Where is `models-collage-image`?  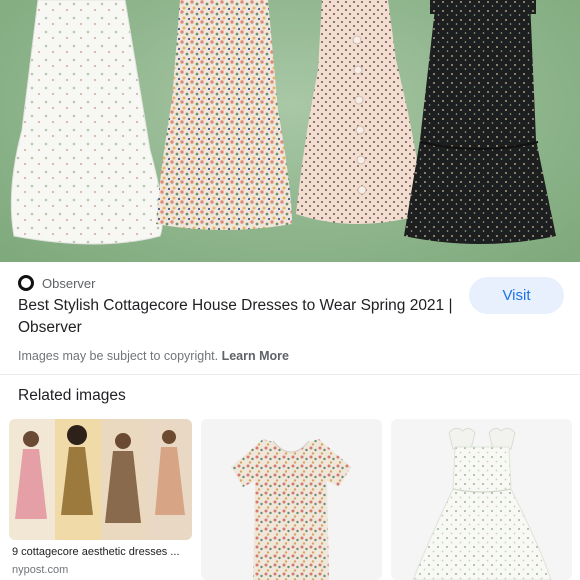
models-collage-image is located at coordinates (100, 479).